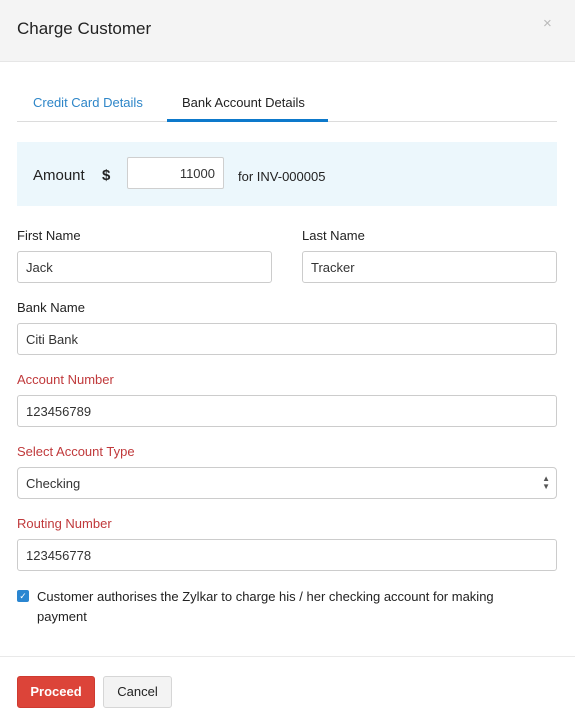 This screenshot has width=575, height=716. I want to click on dialog-title: Charge Customer, so click(84, 28).